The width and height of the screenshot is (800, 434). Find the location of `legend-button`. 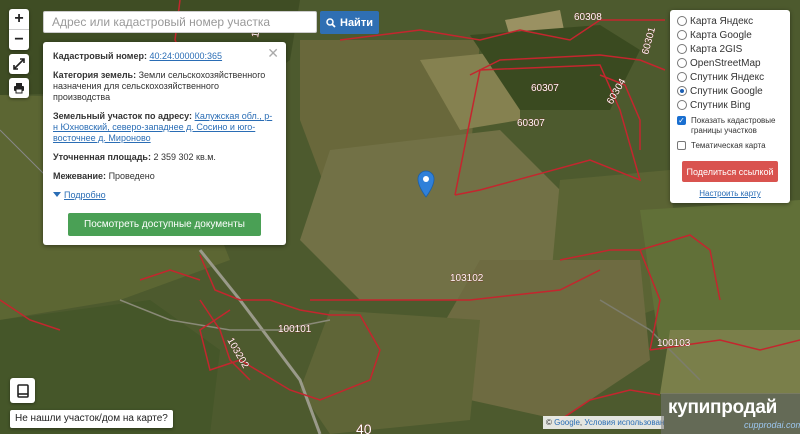

legend-button is located at coordinates (22, 390).